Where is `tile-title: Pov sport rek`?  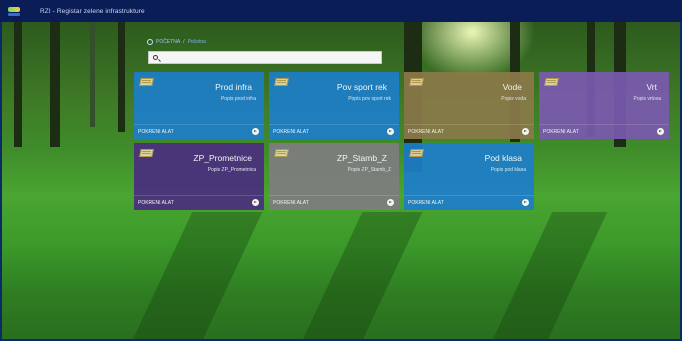
tile-title: Pov sport rek is located at coordinates (361, 87).